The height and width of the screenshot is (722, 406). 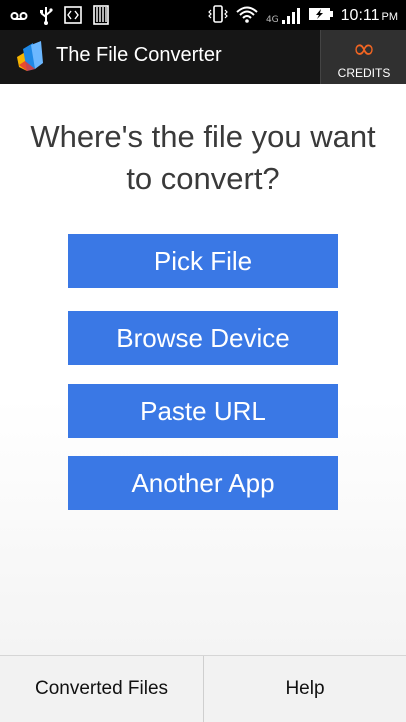 I want to click on usb-icon, so click(x=46, y=16).